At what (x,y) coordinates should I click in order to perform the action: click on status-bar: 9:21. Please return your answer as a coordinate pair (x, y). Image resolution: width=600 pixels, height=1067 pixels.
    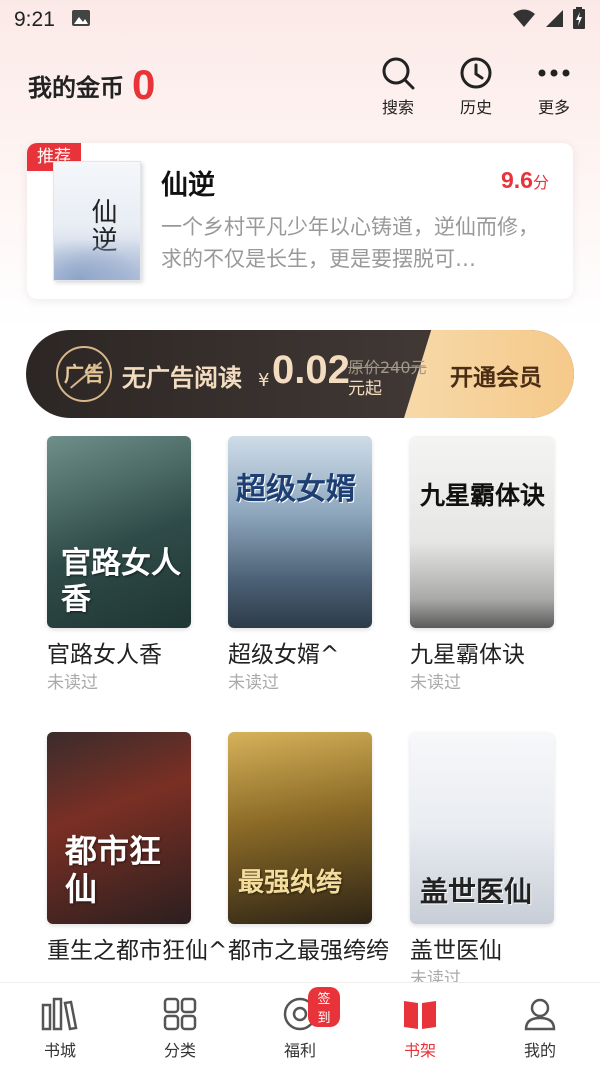
    Looking at the image, I should click on (300, 20).